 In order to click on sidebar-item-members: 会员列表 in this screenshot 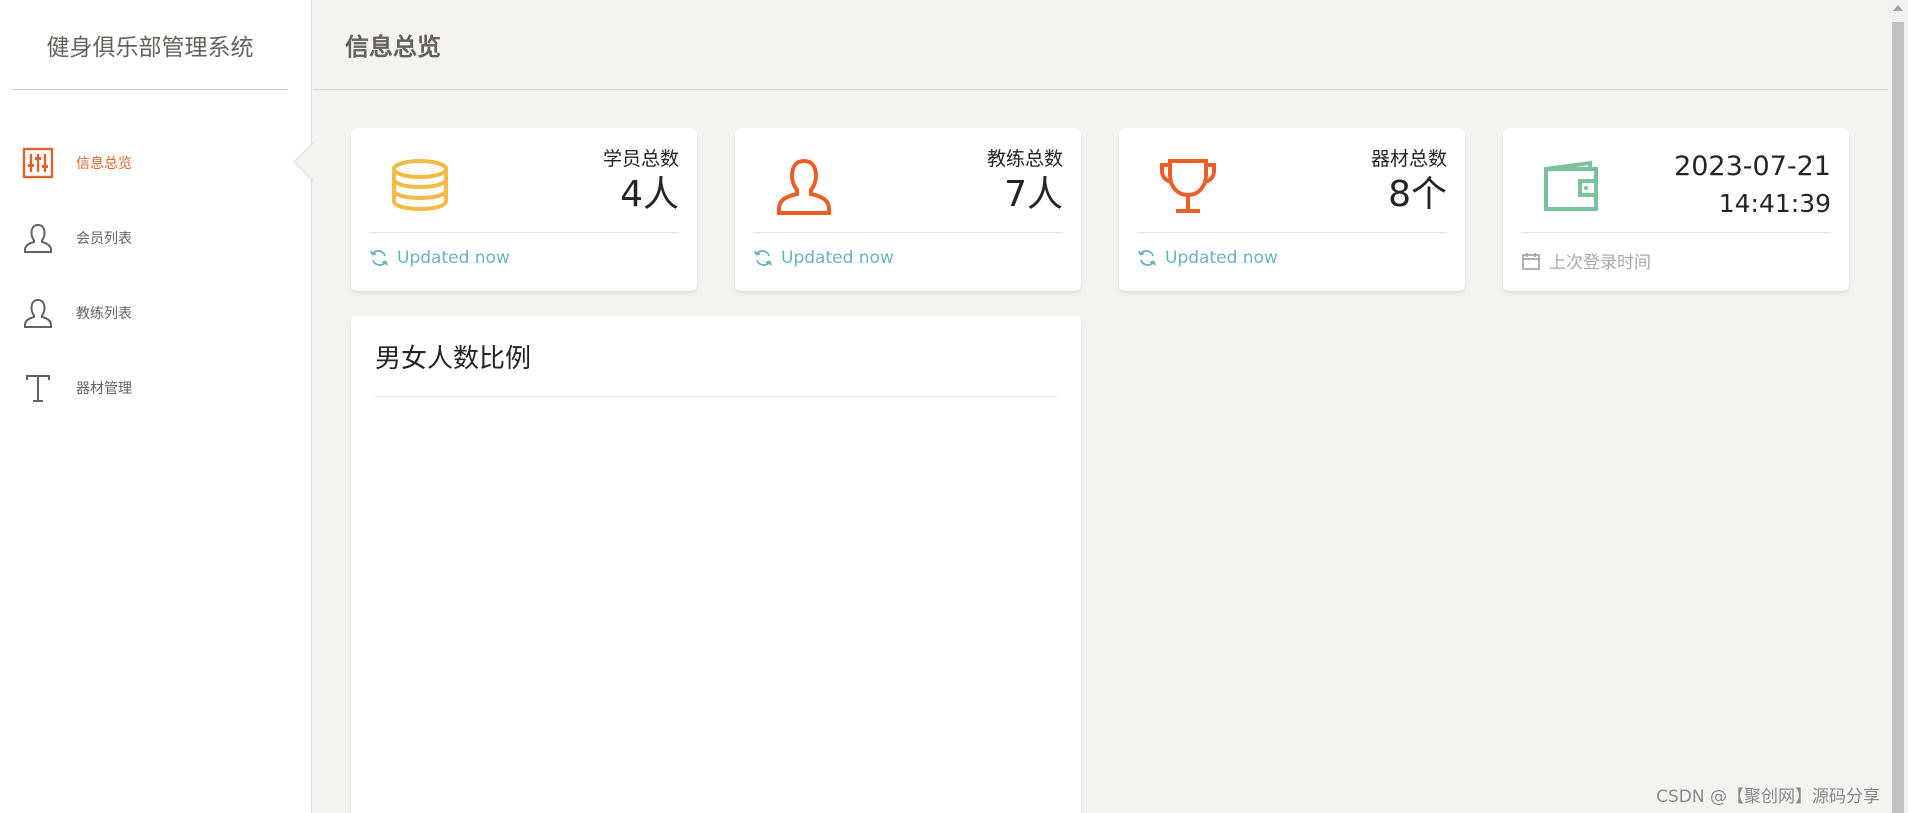, I will do `click(156, 237)`.